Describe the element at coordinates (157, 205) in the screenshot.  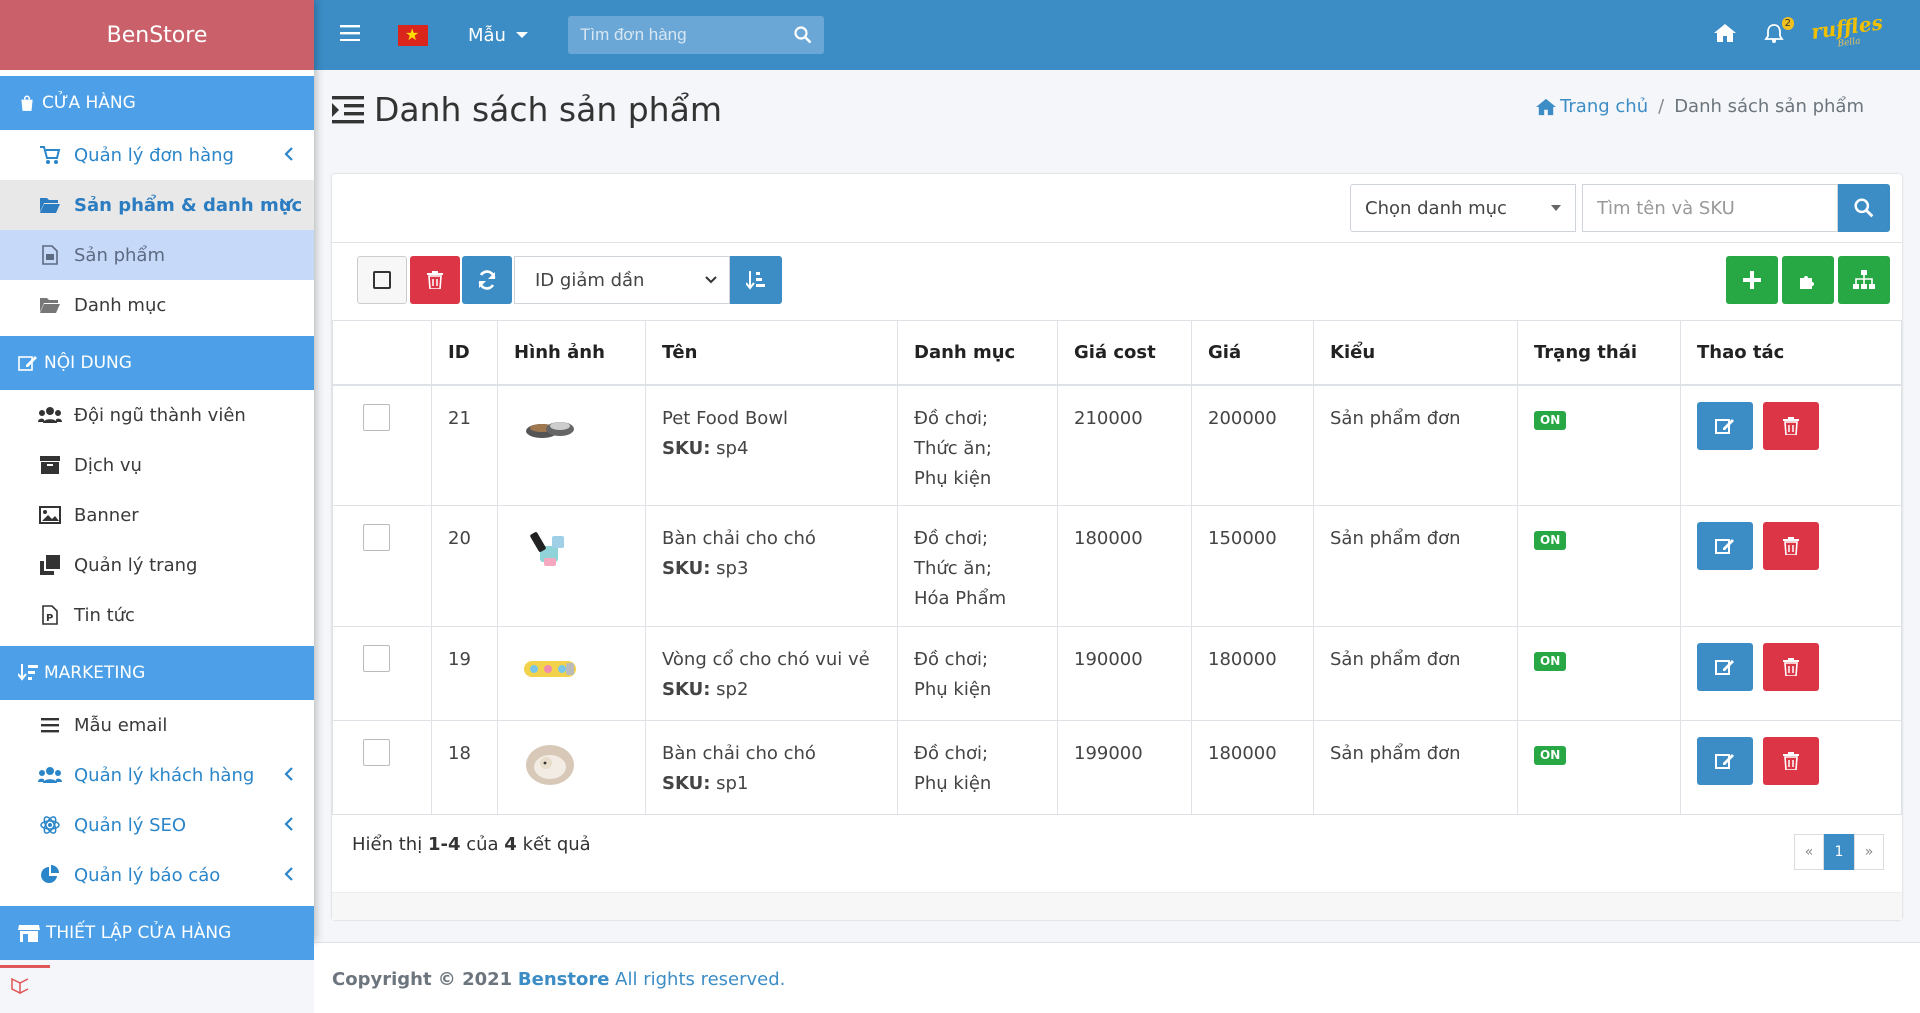
I see `sidebar-item-products-categories: Sản phẩm & danh mục` at that location.